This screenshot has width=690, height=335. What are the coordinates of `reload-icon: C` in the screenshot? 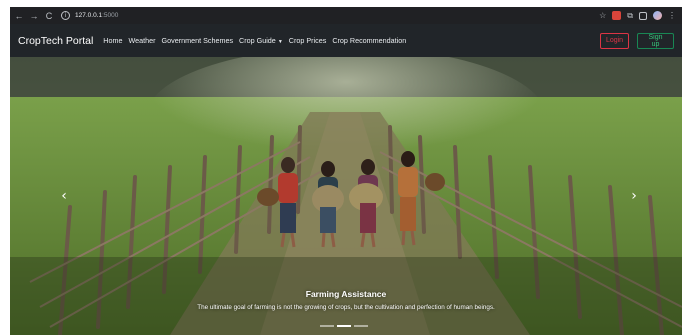 It's located at (49, 16).